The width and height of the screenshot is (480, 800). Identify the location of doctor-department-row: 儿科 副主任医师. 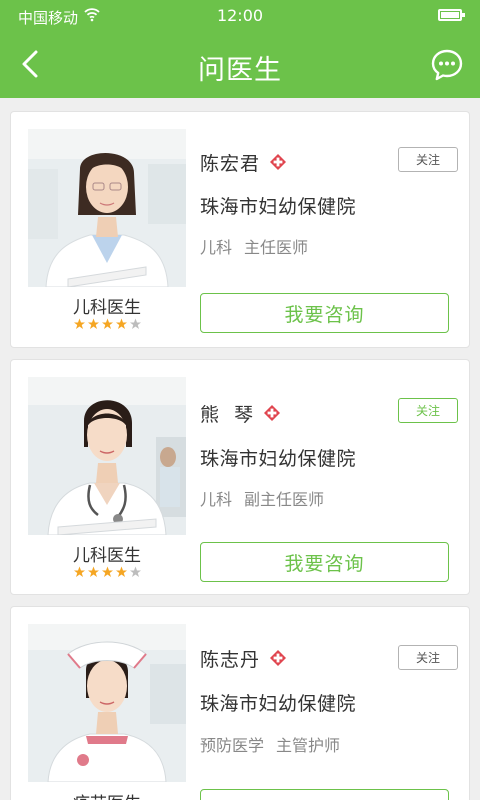
(262, 498).